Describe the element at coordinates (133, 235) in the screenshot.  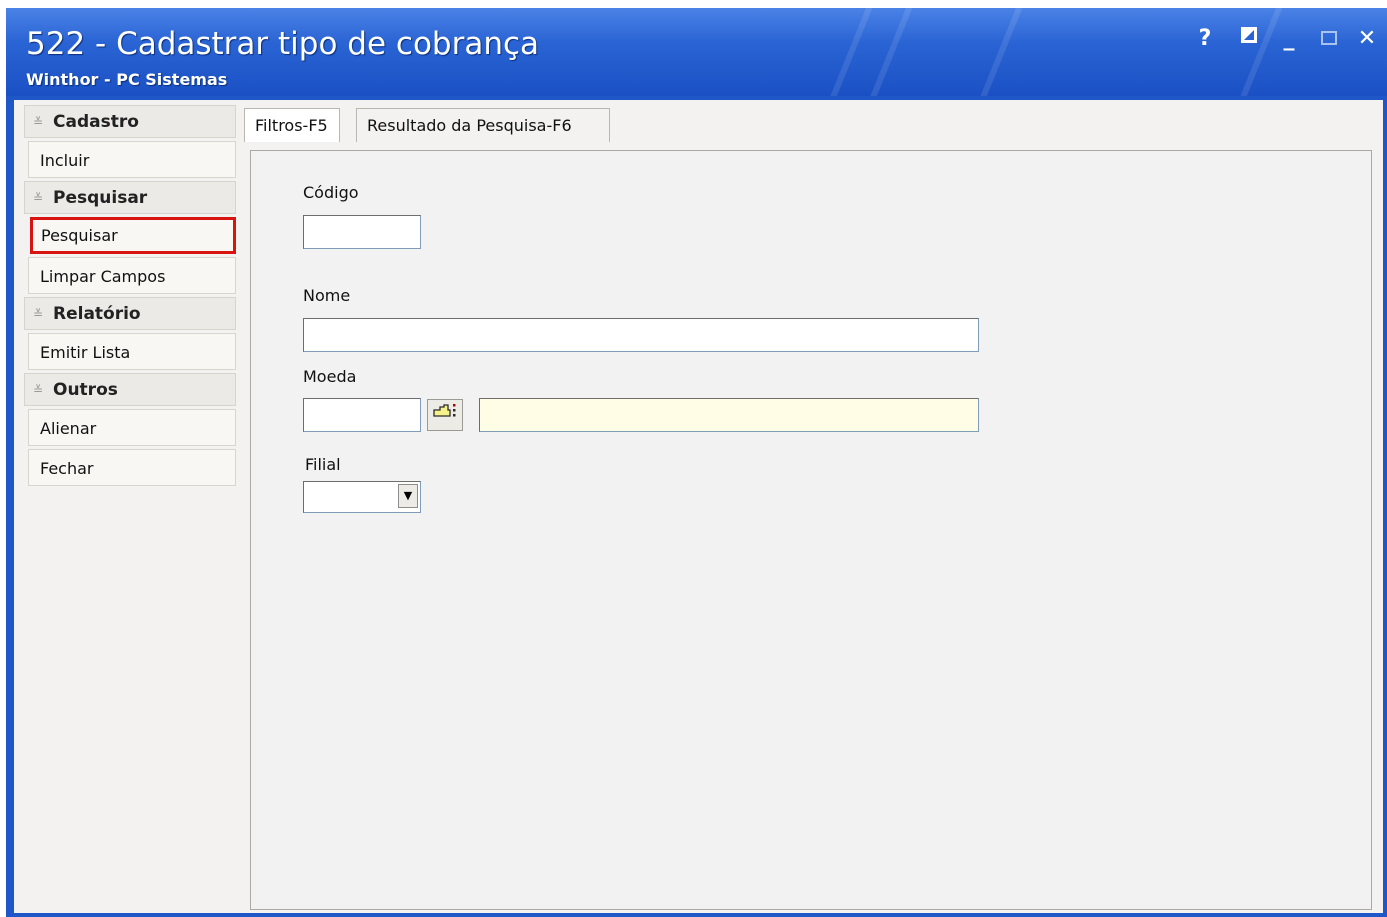
I see `sidebar-item-pesquisar: Pesquisar` at that location.